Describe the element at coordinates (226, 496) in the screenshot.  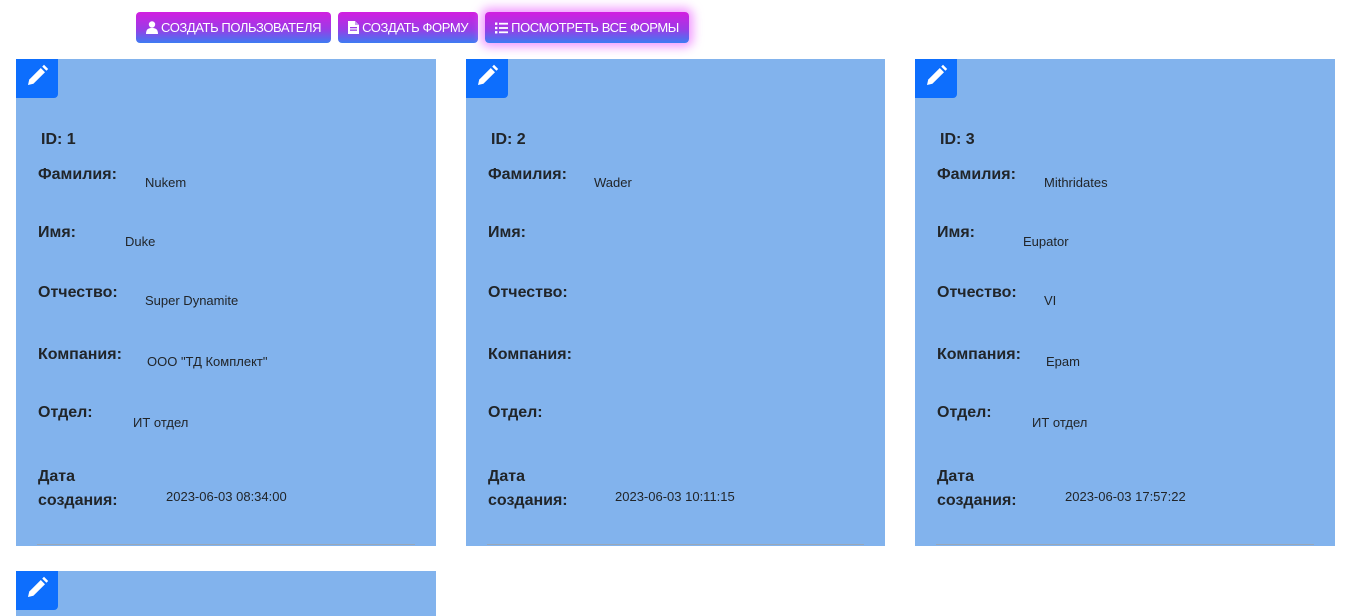
I see `created-value: 2023-06-03 08:34:00` at that location.